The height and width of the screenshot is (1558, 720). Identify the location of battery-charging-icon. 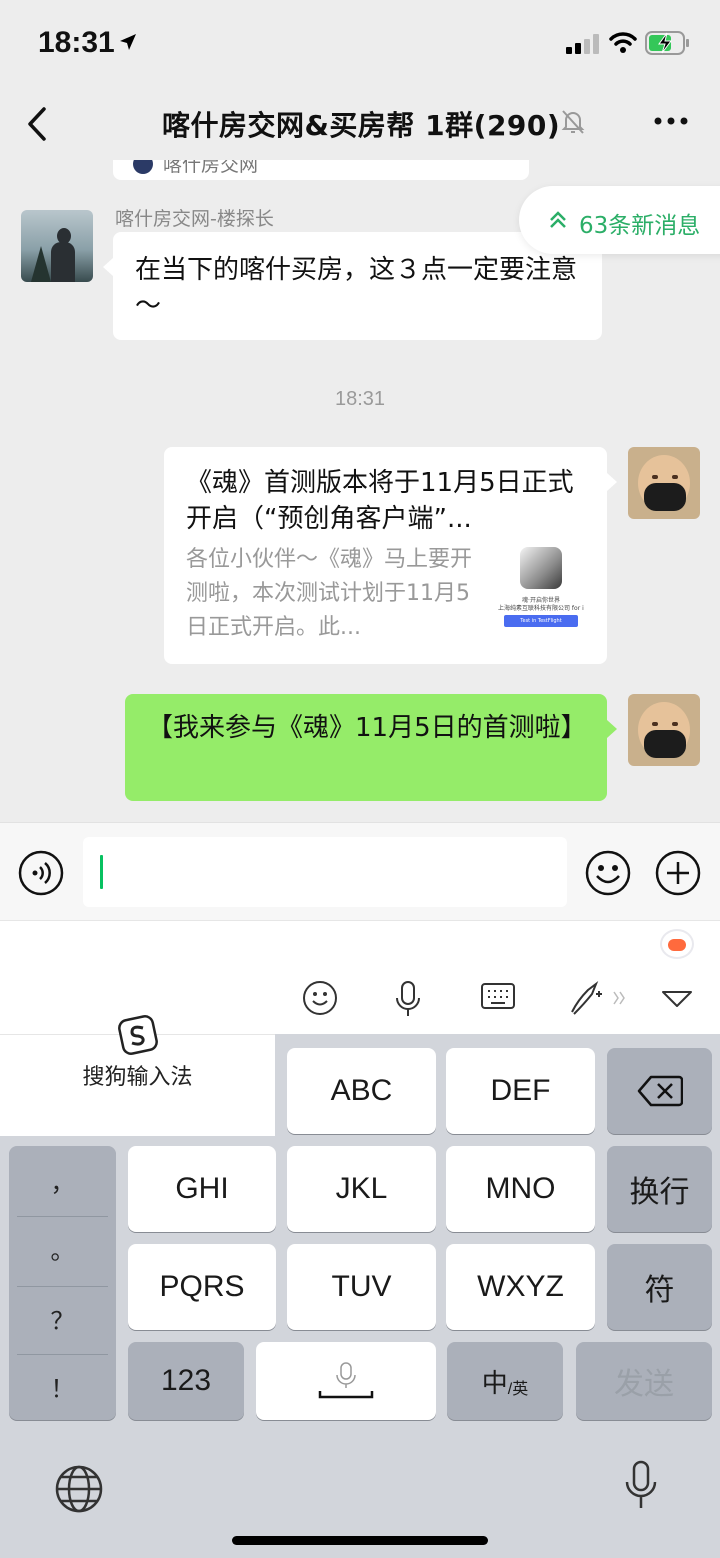
(667, 43).